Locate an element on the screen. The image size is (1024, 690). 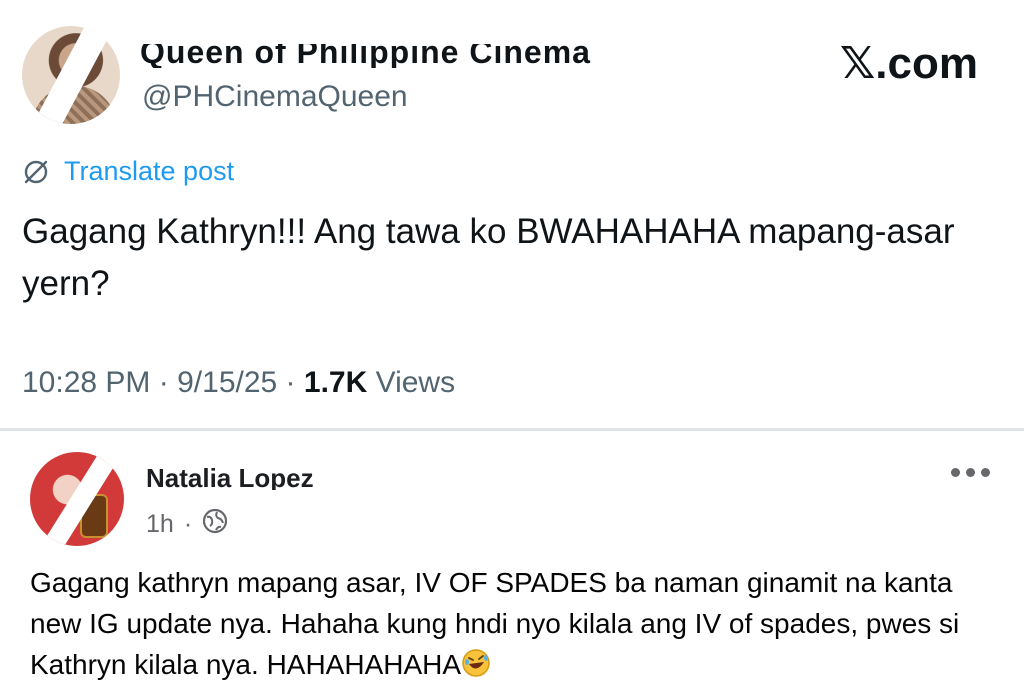
comment-meta: 1h · is located at coordinates (187, 524).